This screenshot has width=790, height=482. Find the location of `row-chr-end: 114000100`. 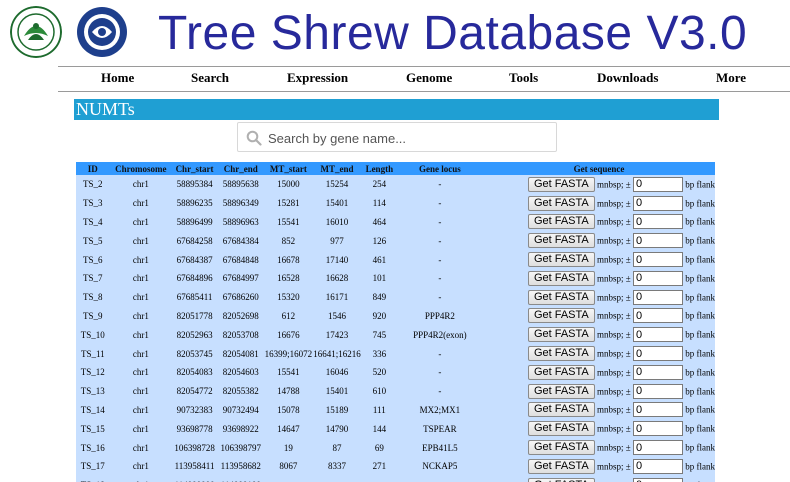

row-chr-end: 114000100 is located at coordinates (240, 479).